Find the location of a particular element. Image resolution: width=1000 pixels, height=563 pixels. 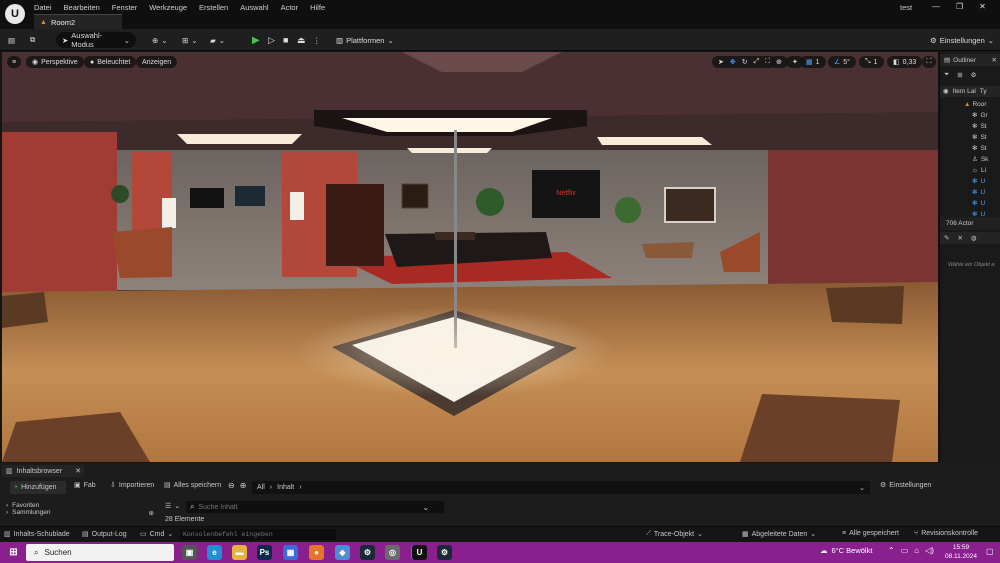

outliner-item: ✻ Gr is located at coordinates (970, 115).